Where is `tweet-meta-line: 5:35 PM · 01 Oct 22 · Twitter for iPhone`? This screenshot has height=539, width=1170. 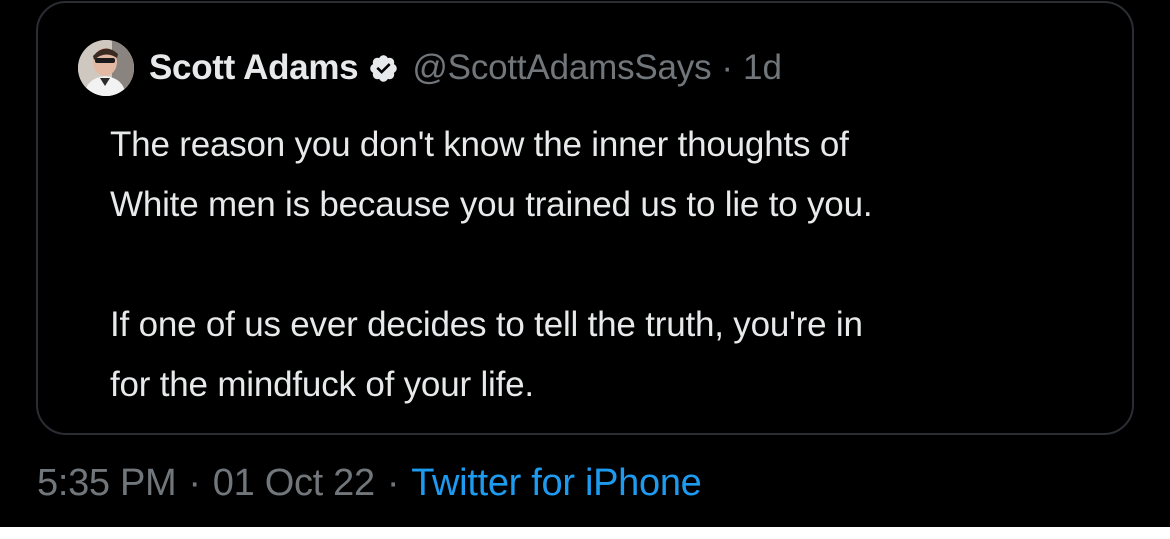
tweet-meta-line: 5:35 PM · 01 Oct 22 · Twitter for iPhone is located at coordinates (369, 483).